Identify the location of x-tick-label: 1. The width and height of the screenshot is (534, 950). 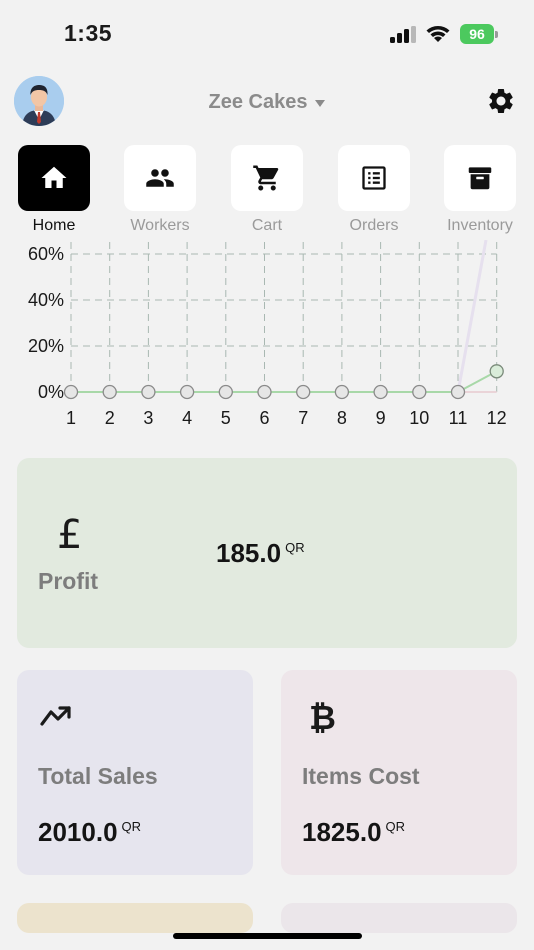
(71, 418).